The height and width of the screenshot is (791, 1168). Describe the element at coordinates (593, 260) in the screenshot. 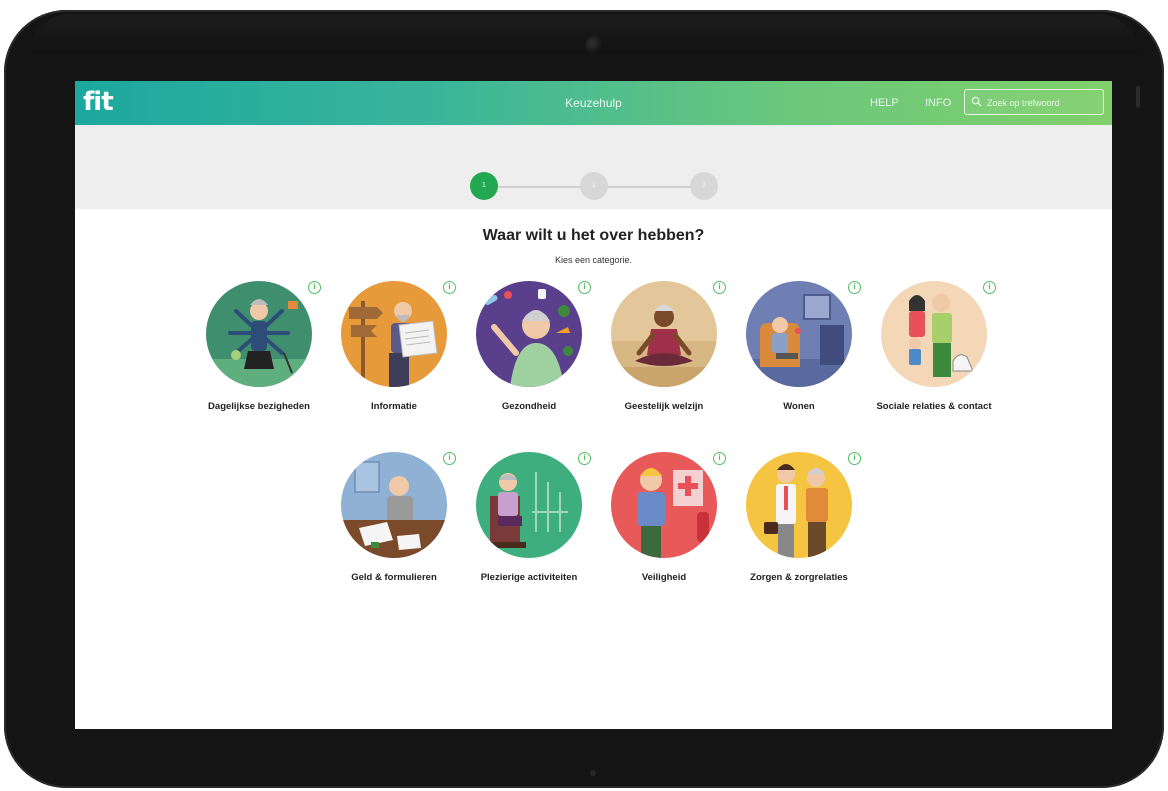

I see `question-subheading: Kies een categorie.` at that location.